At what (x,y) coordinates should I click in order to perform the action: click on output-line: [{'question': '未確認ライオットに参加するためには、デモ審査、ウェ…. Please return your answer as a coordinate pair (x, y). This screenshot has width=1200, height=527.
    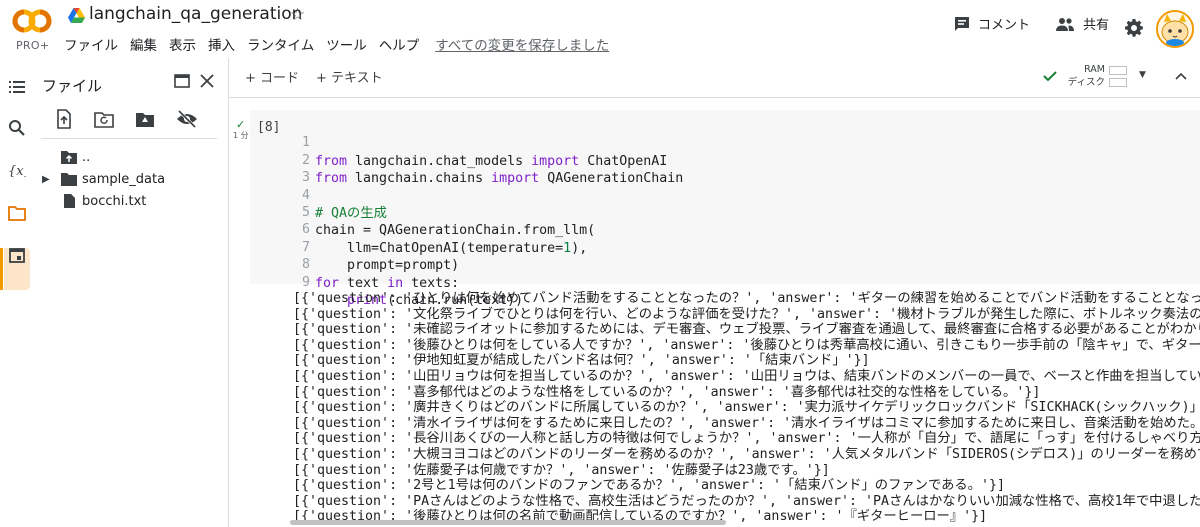
    Looking at the image, I should click on (746, 330).